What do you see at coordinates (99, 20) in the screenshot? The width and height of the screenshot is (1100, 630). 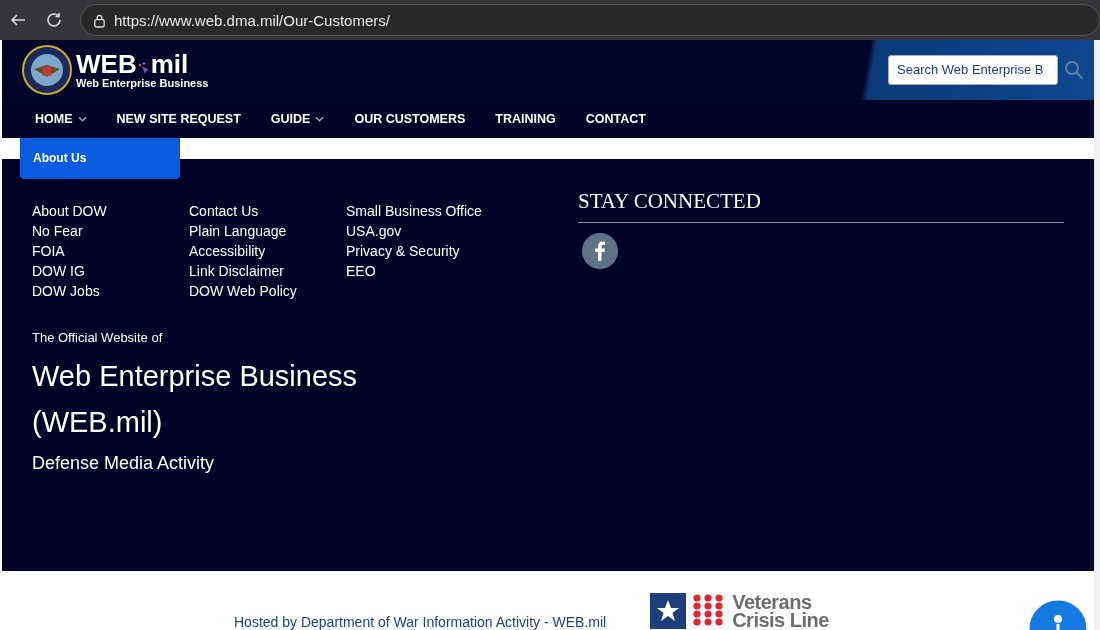 I see `lock-icon` at bounding box center [99, 20].